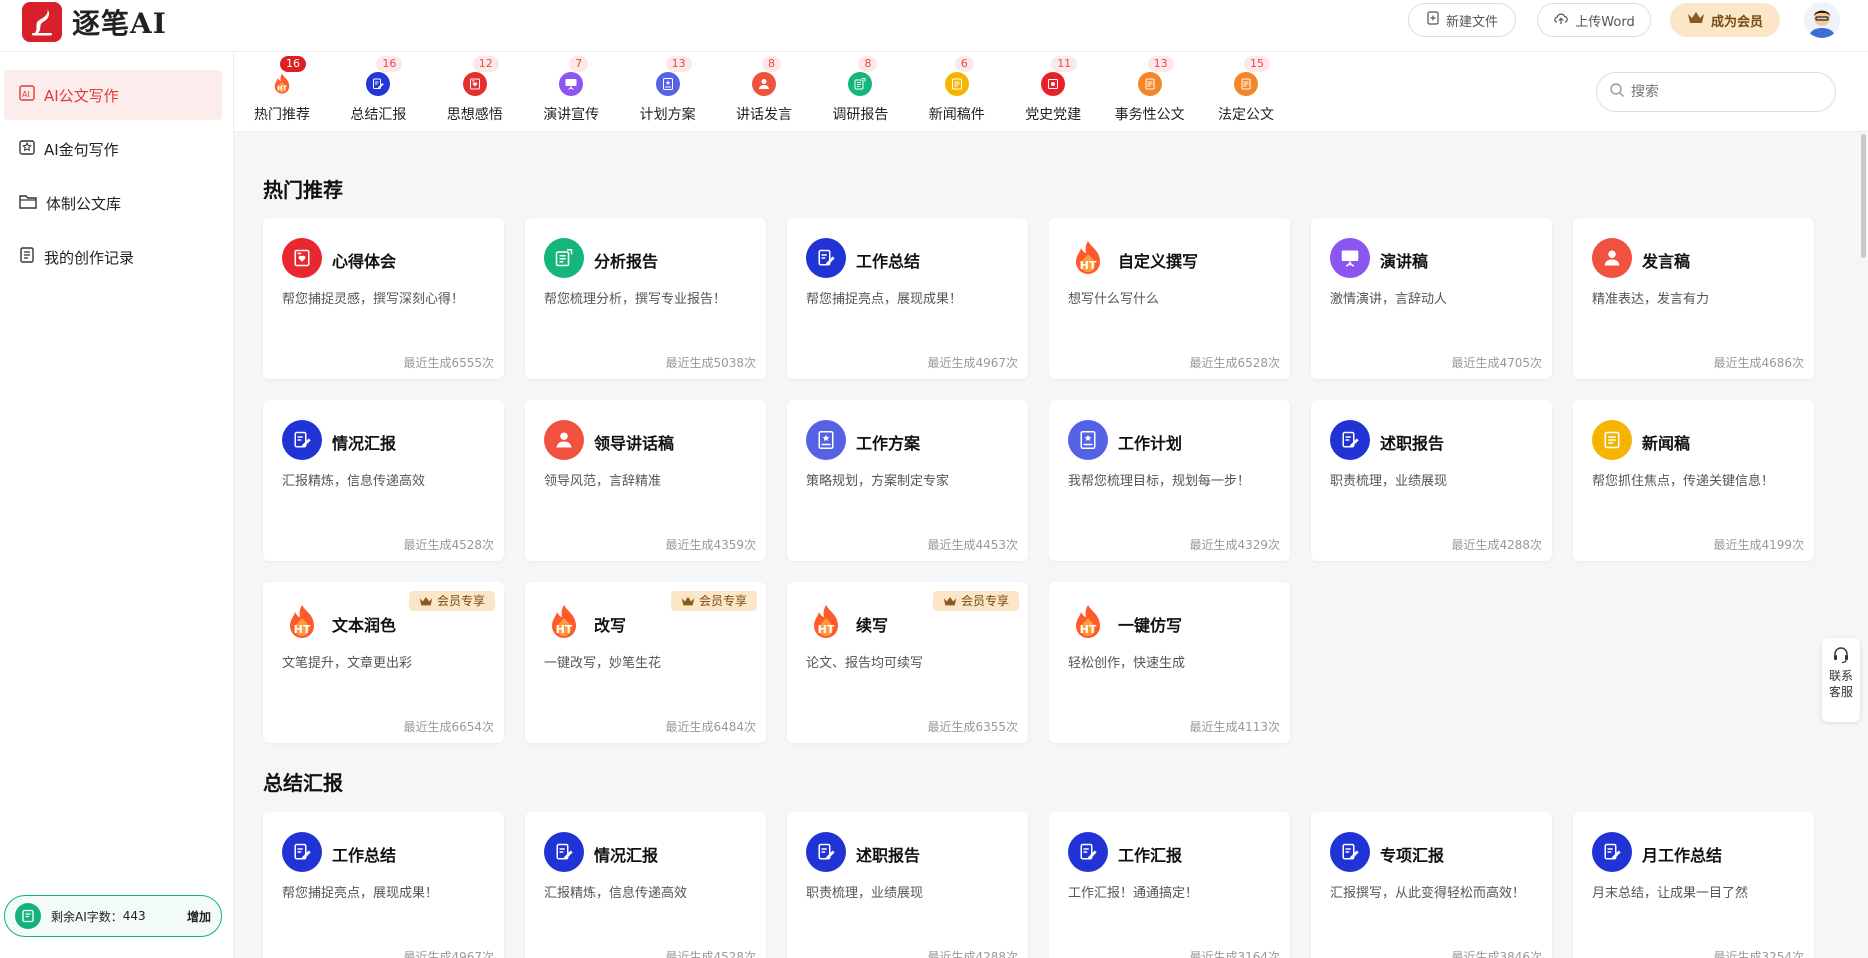  I want to click on sidebar-item-ai-quote: AI金句写作, so click(113, 149).